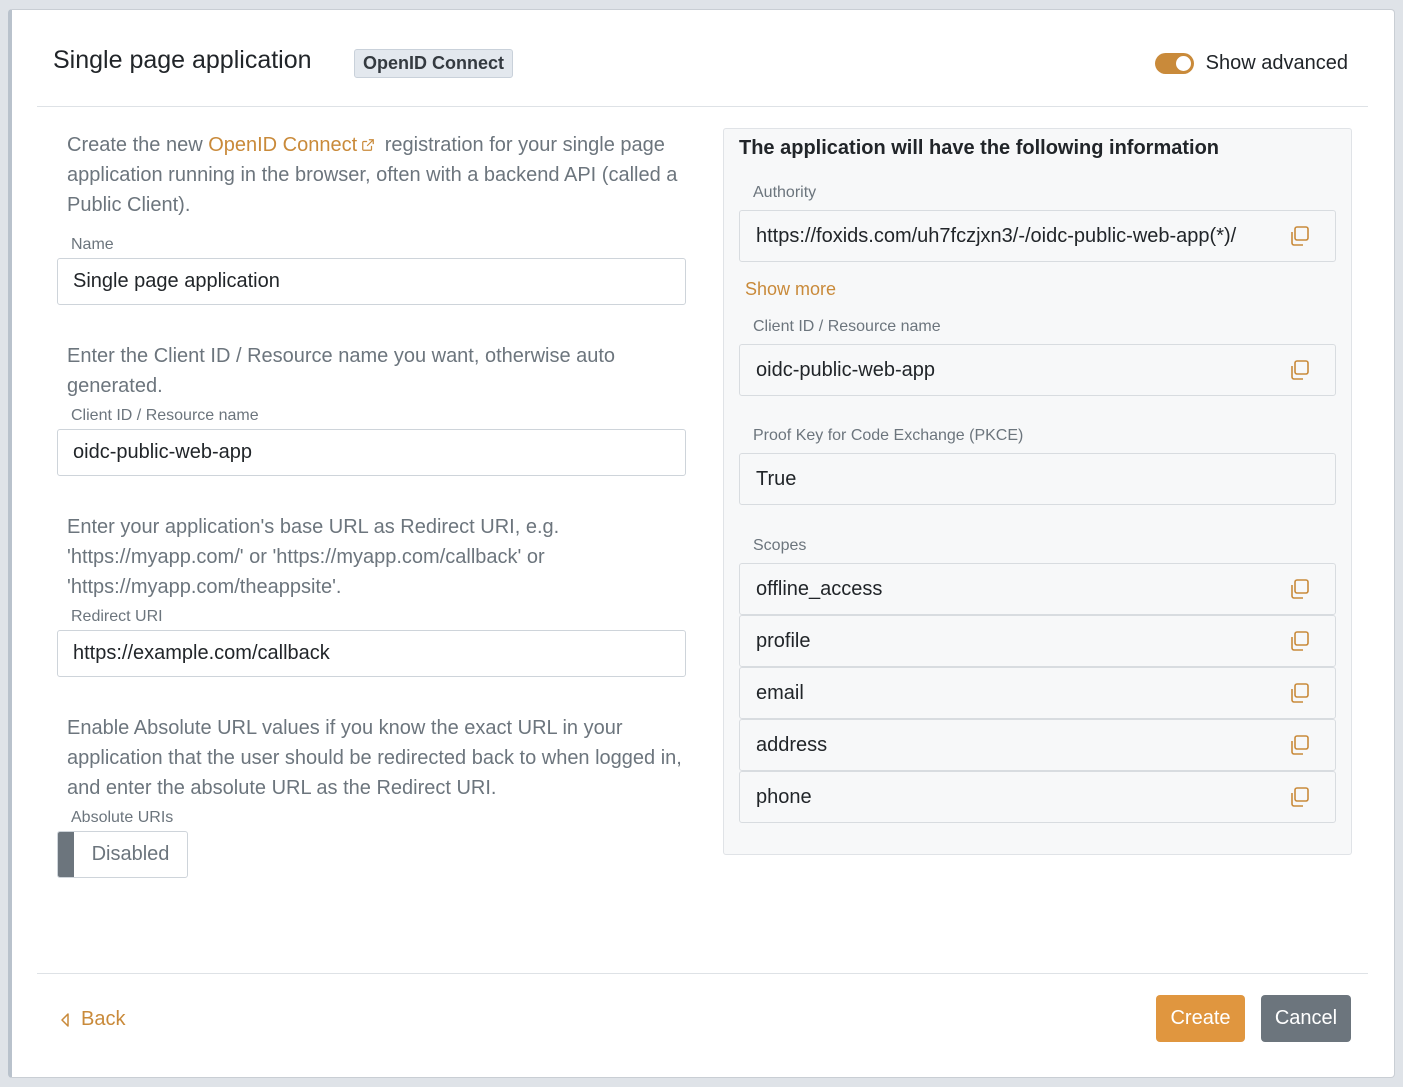 The height and width of the screenshot is (1087, 1403). Describe the element at coordinates (65, 1019) in the screenshot. I see `chevron-left-icon` at that location.